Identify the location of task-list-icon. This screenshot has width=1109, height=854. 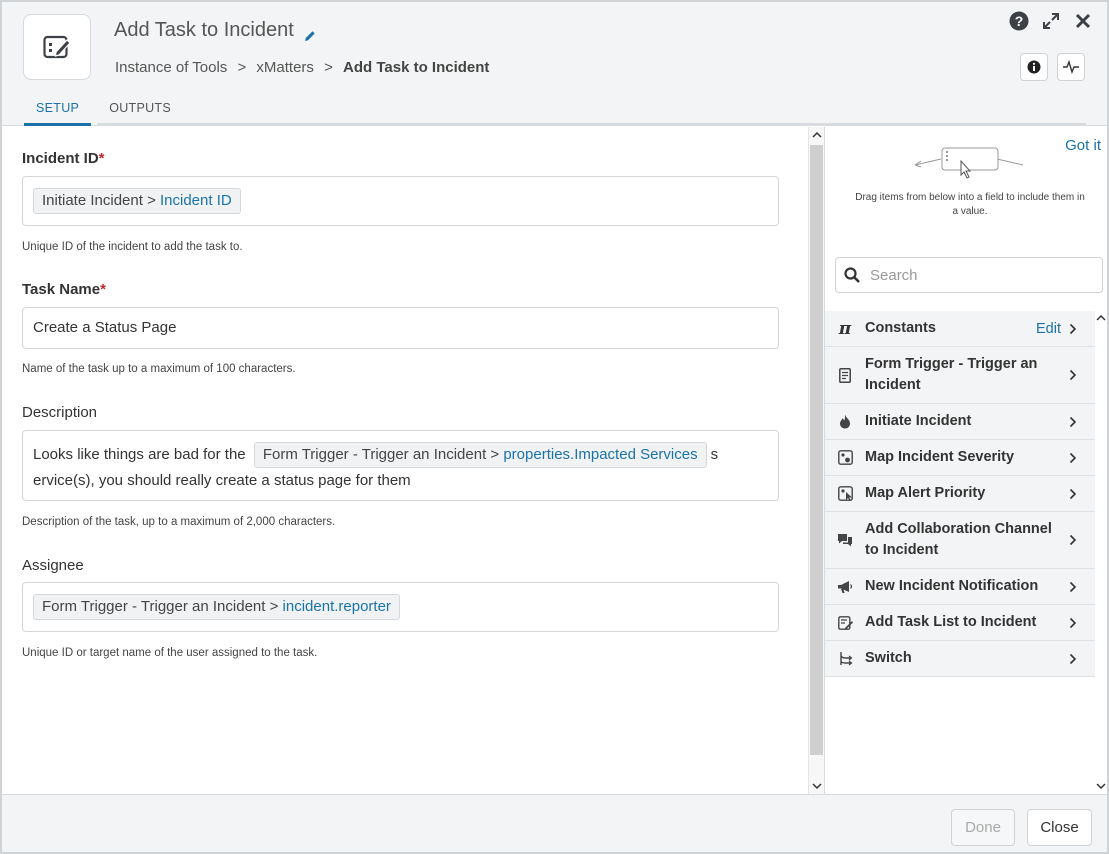
(845, 623).